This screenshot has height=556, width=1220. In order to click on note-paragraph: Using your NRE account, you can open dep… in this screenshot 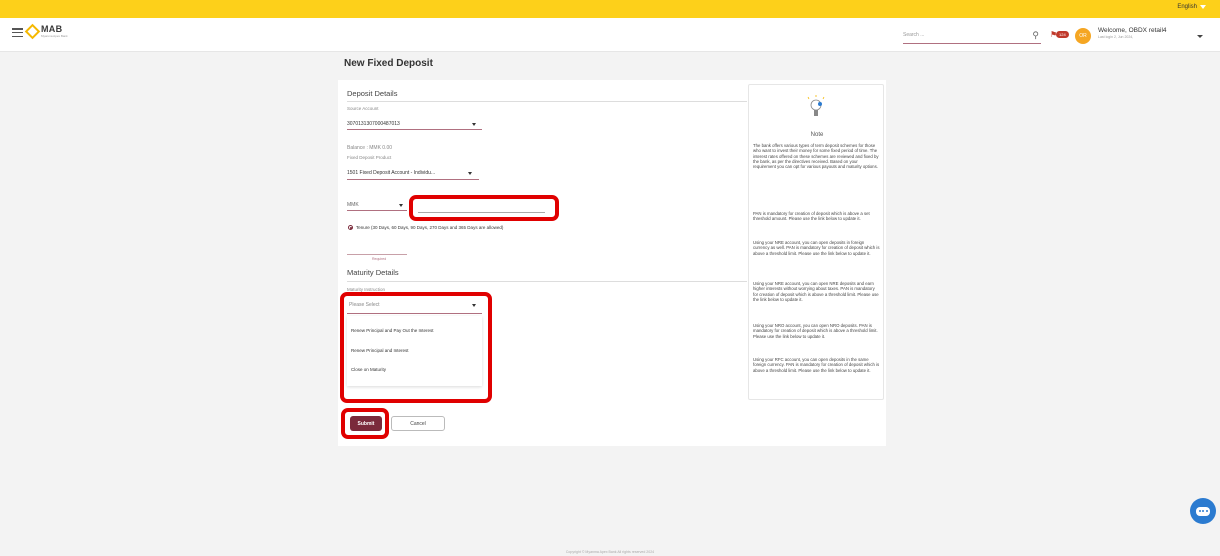, I will do `click(816, 248)`.